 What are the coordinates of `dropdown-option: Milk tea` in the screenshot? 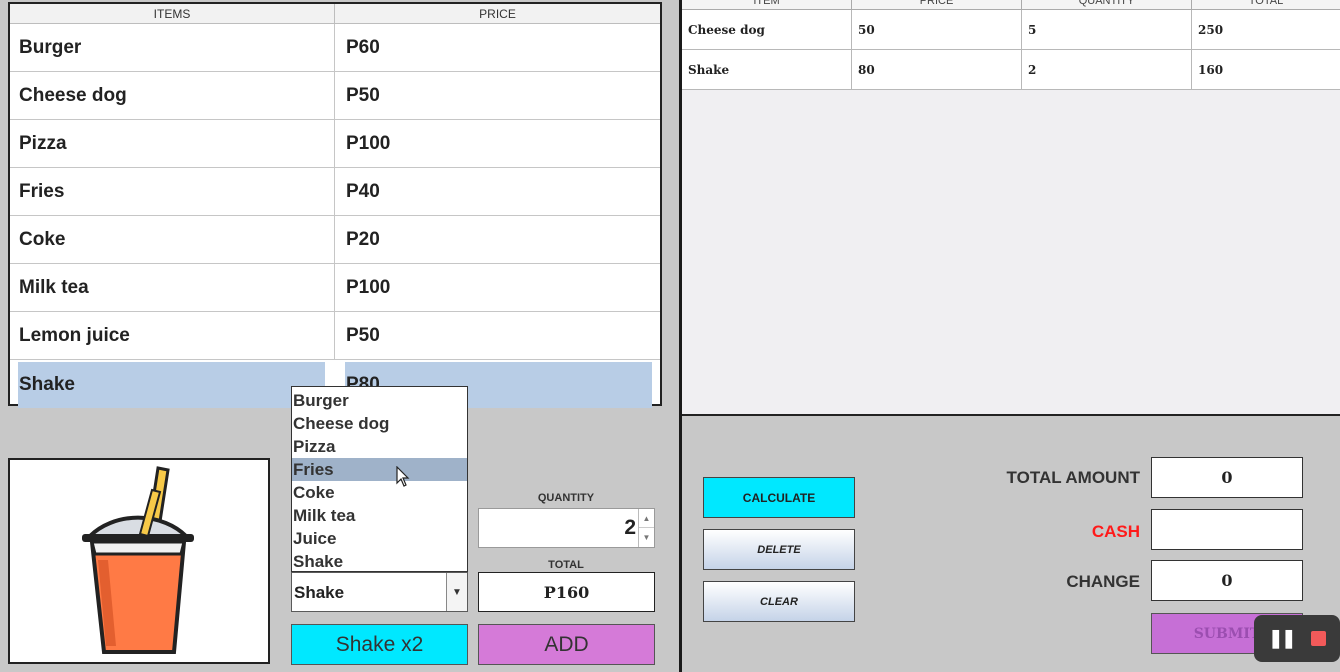 It's located at (379, 515).